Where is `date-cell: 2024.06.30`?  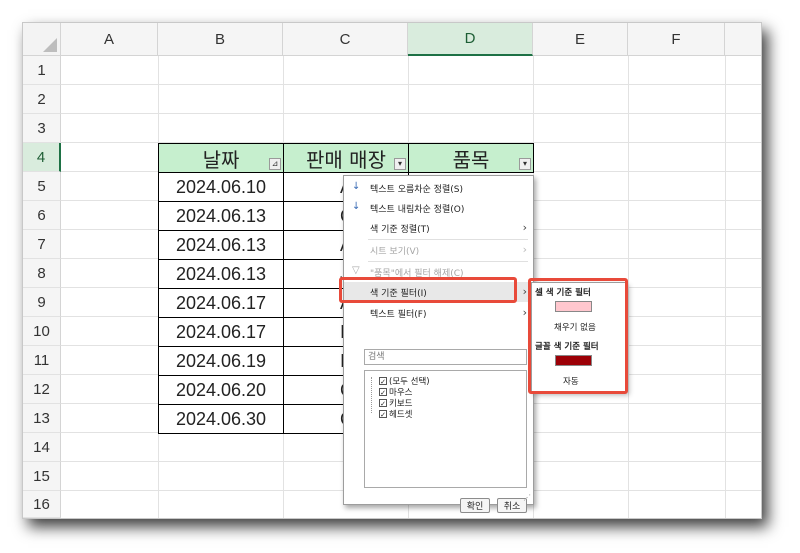
date-cell: 2024.06.30 is located at coordinates (221, 419).